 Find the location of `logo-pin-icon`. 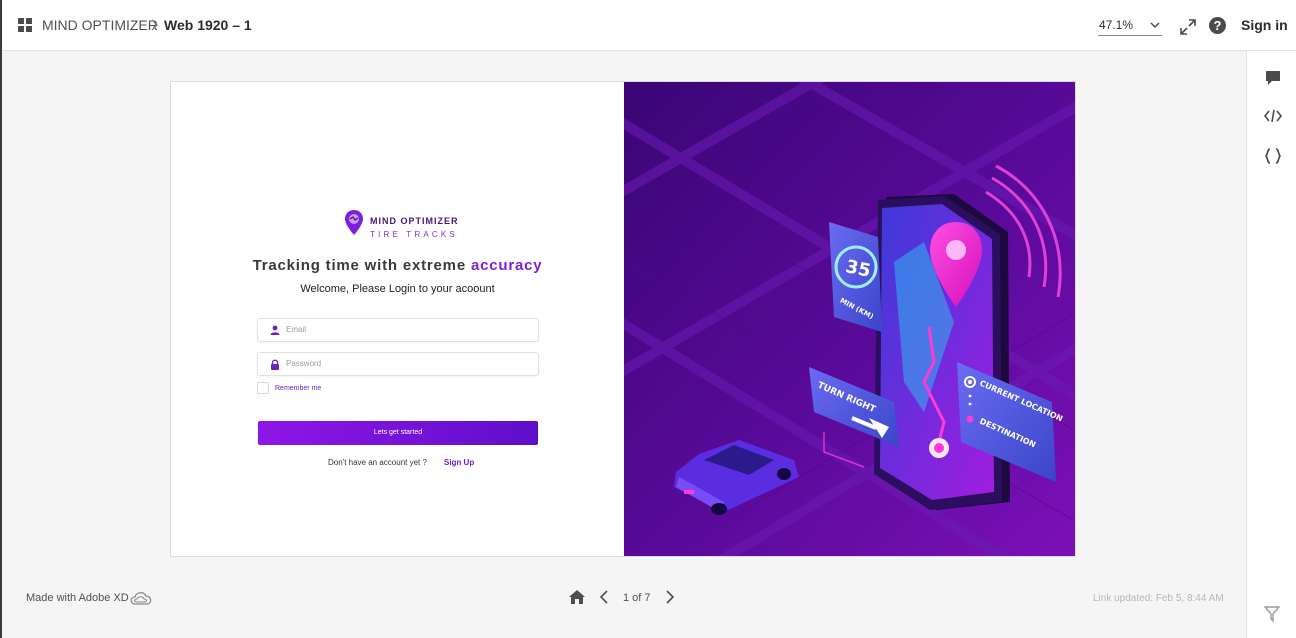

logo-pin-icon is located at coordinates (354, 222).